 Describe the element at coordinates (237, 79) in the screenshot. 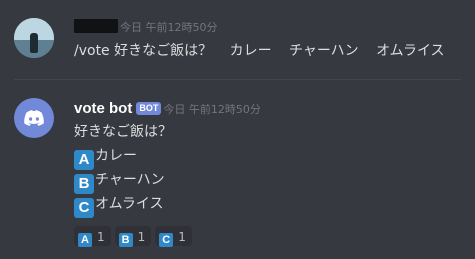

I see `message-divider` at that location.